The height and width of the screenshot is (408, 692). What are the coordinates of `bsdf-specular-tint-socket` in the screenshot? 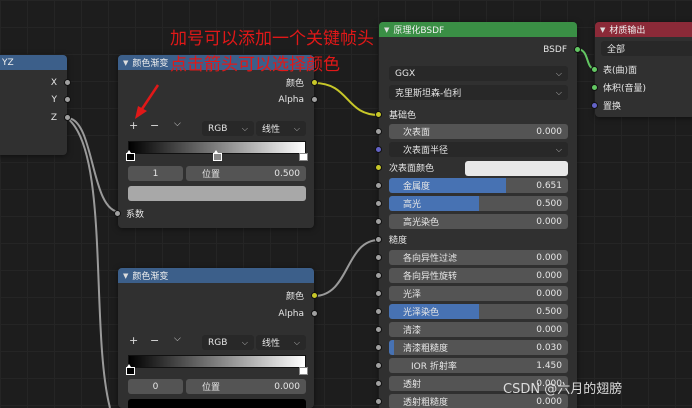 It's located at (378, 221).